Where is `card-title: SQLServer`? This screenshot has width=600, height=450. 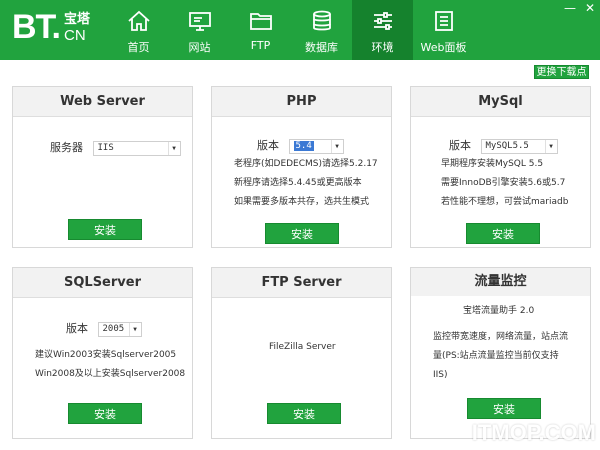
card-title: SQLServer is located at coordinates (102, 283).